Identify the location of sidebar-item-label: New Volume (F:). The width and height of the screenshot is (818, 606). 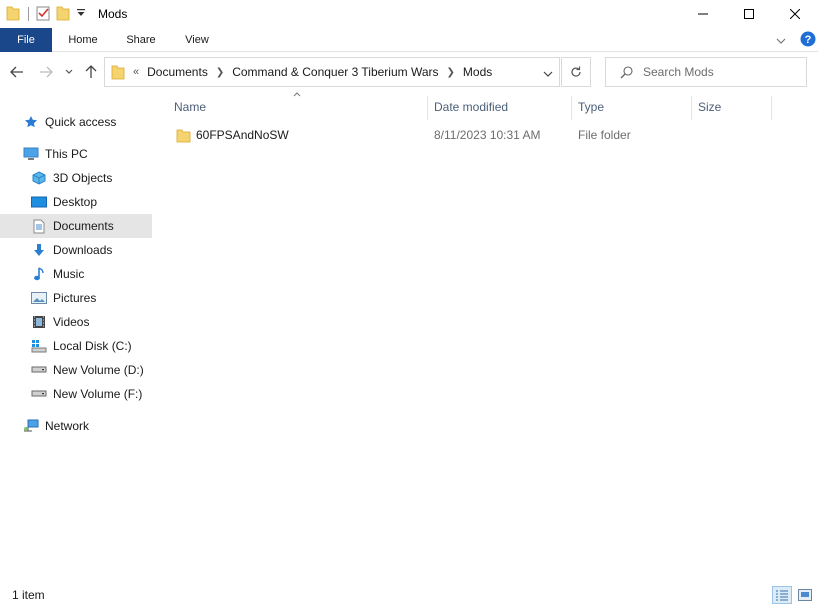
(98, 394).